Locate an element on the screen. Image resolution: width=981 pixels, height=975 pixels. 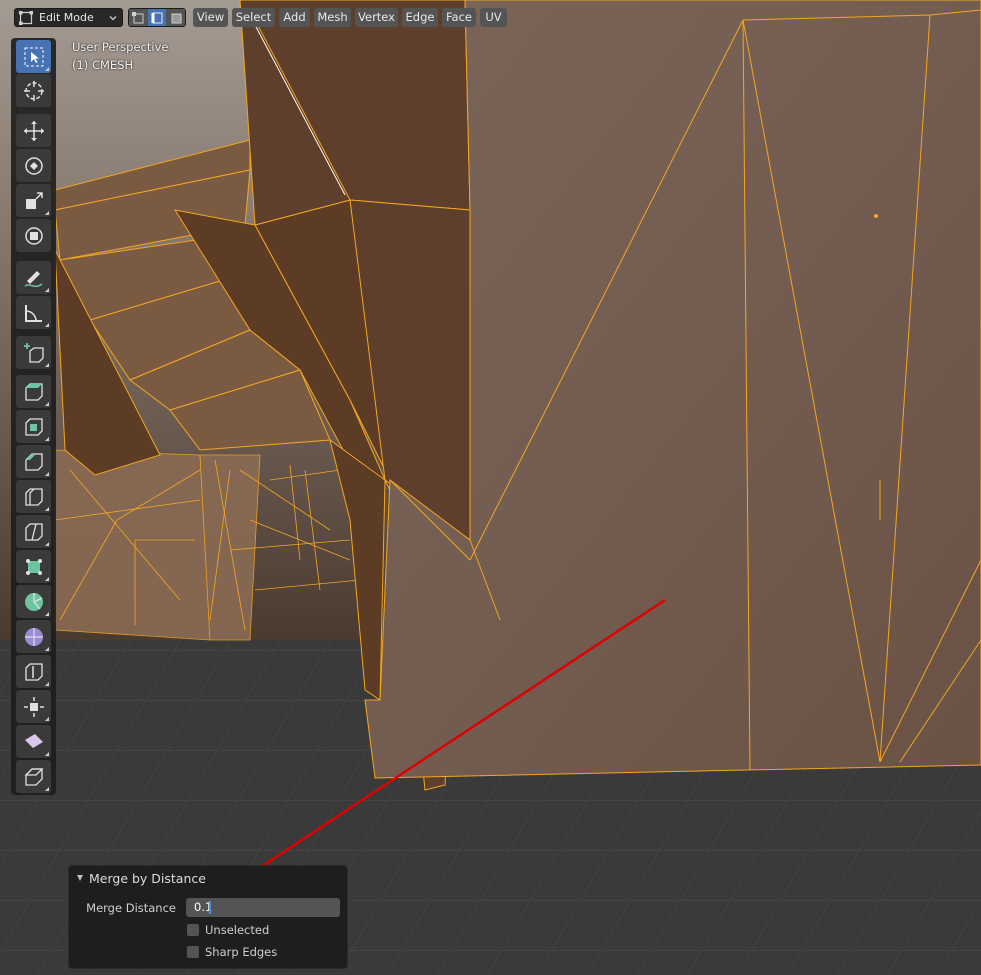
merge-distance-field: 0.1 is located at coordinates (263, 907).